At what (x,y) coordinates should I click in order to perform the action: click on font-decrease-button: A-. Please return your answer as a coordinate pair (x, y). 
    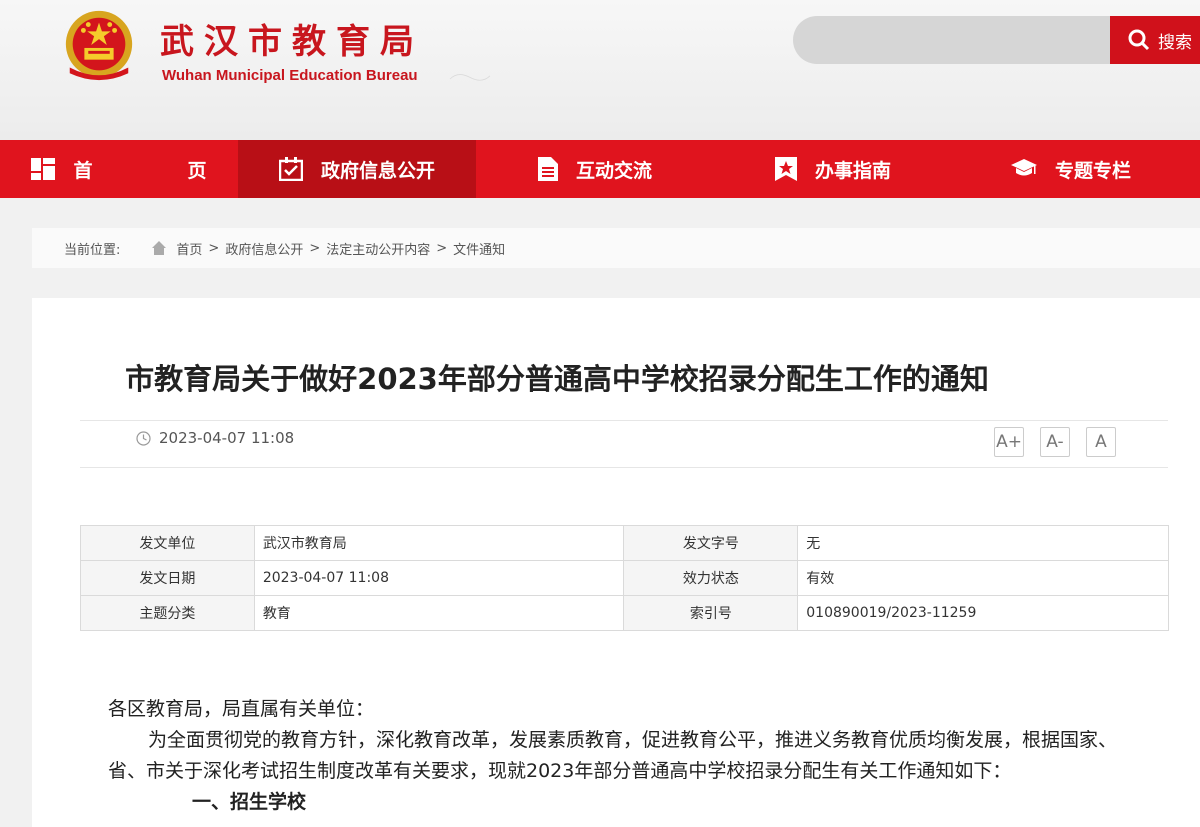
    Looking at the image, I should click on (1055, 442).